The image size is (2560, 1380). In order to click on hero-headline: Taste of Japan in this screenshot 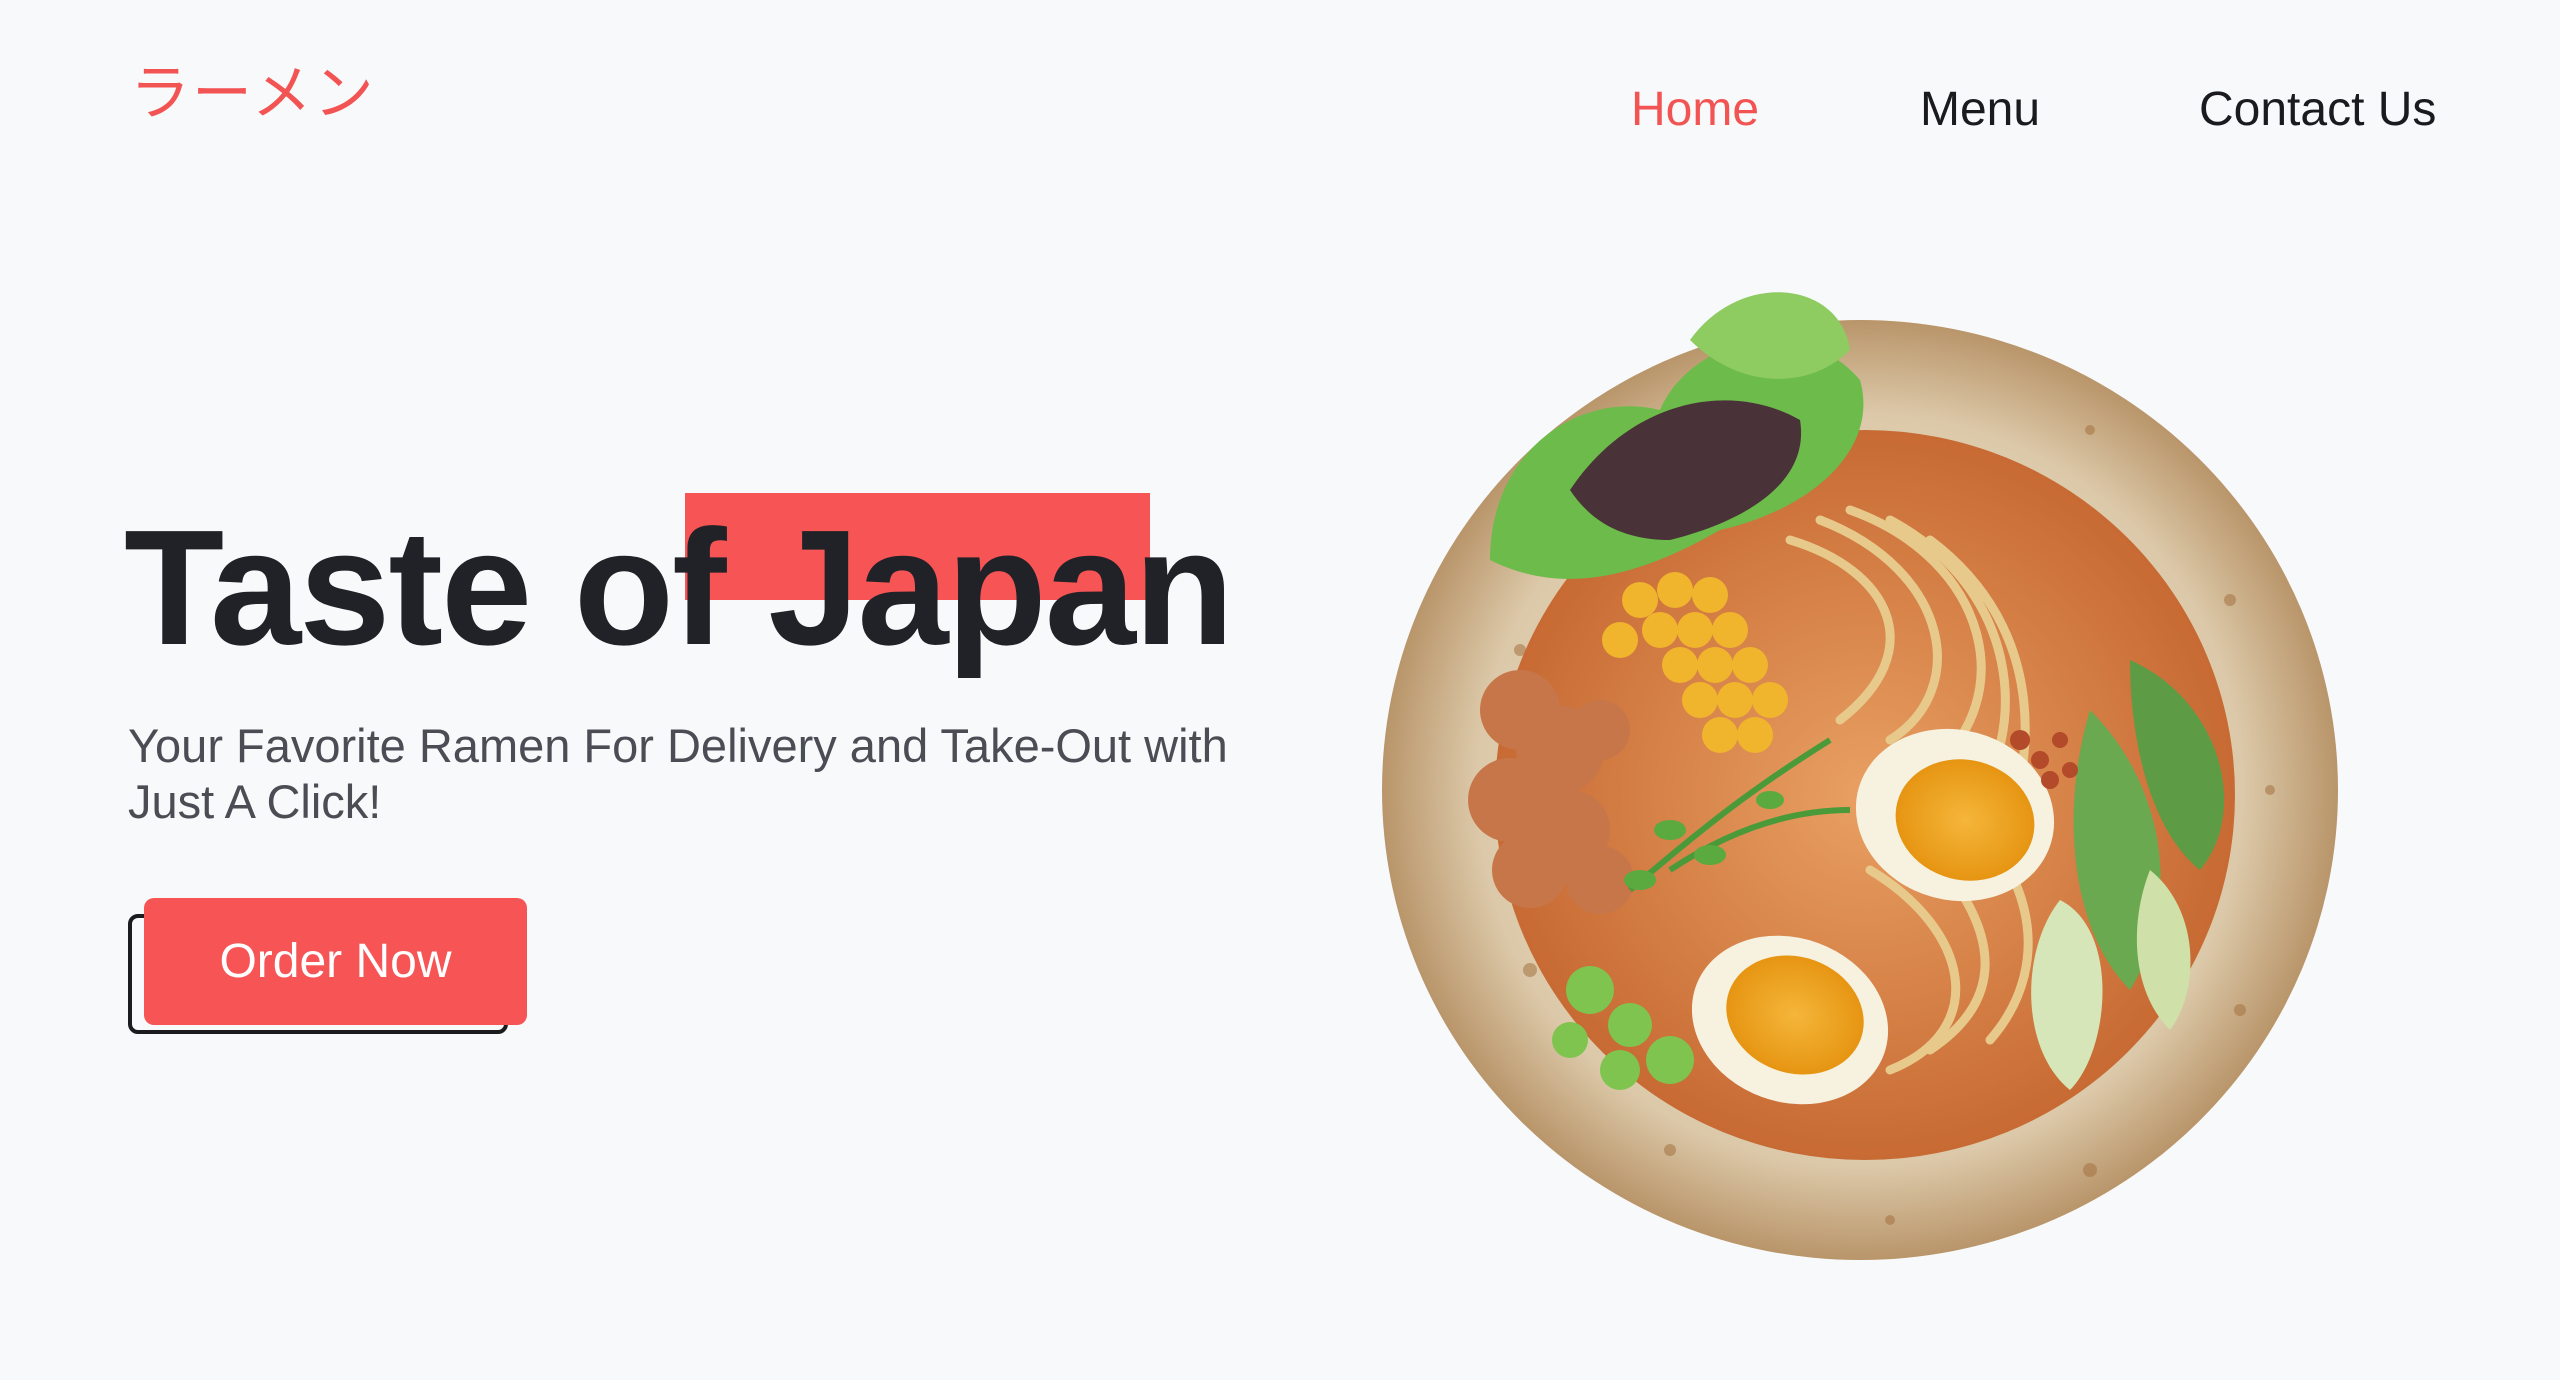, I will do `click(679, 587)`.